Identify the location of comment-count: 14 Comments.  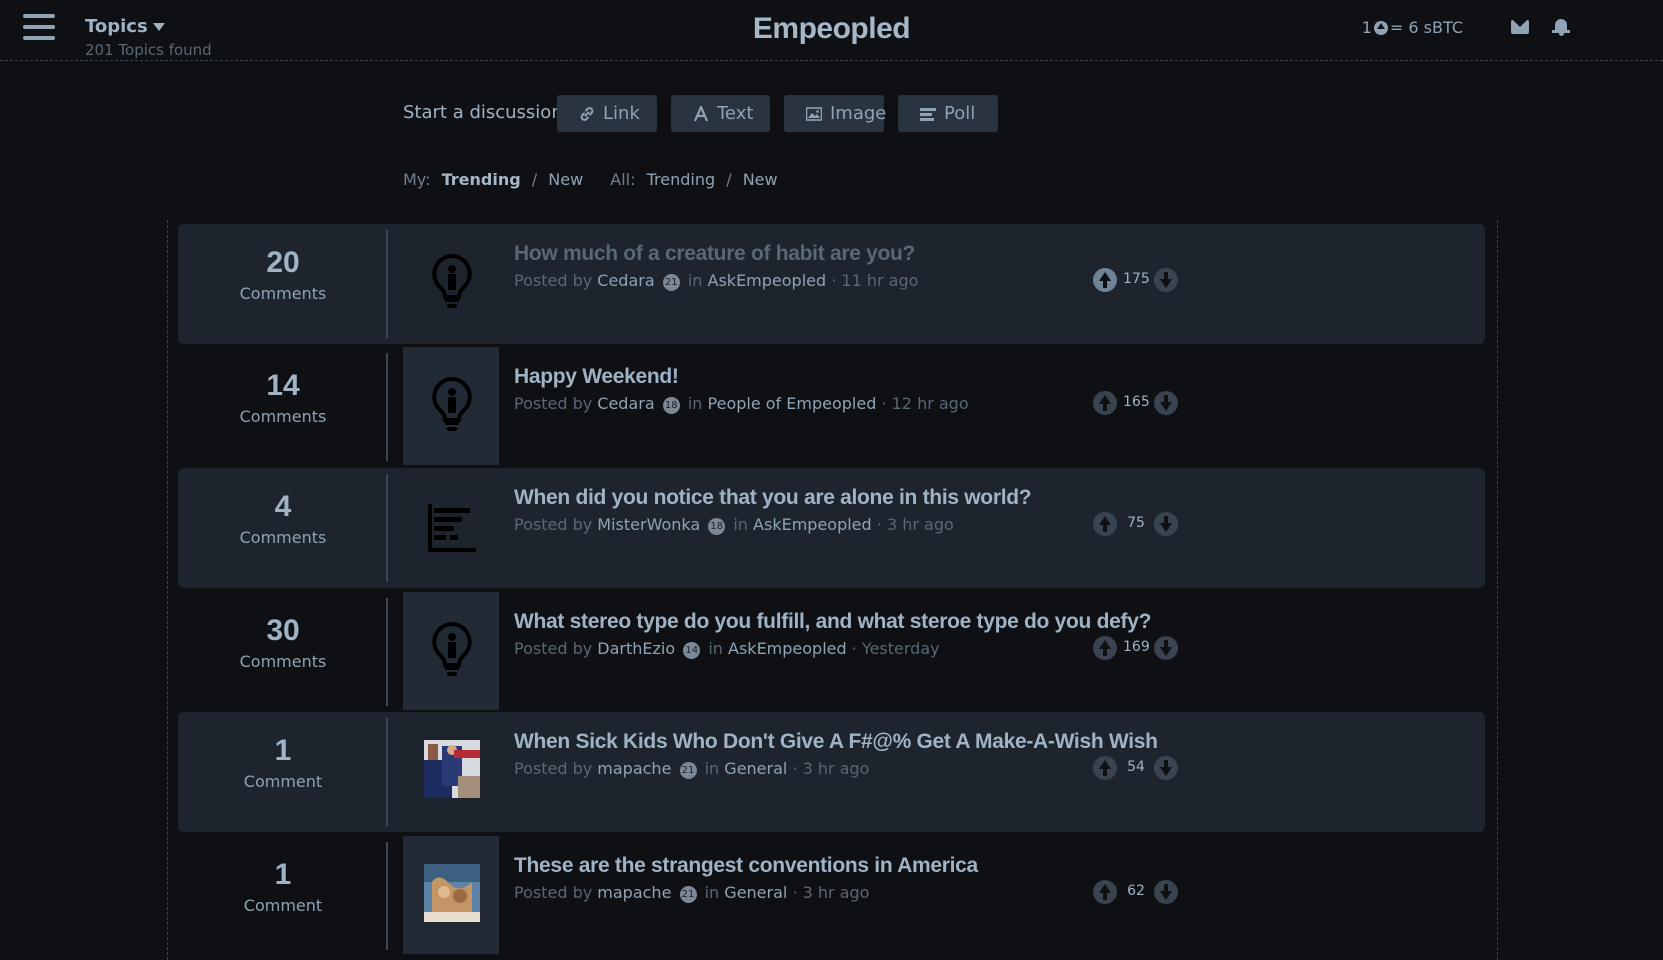
(283, 407).